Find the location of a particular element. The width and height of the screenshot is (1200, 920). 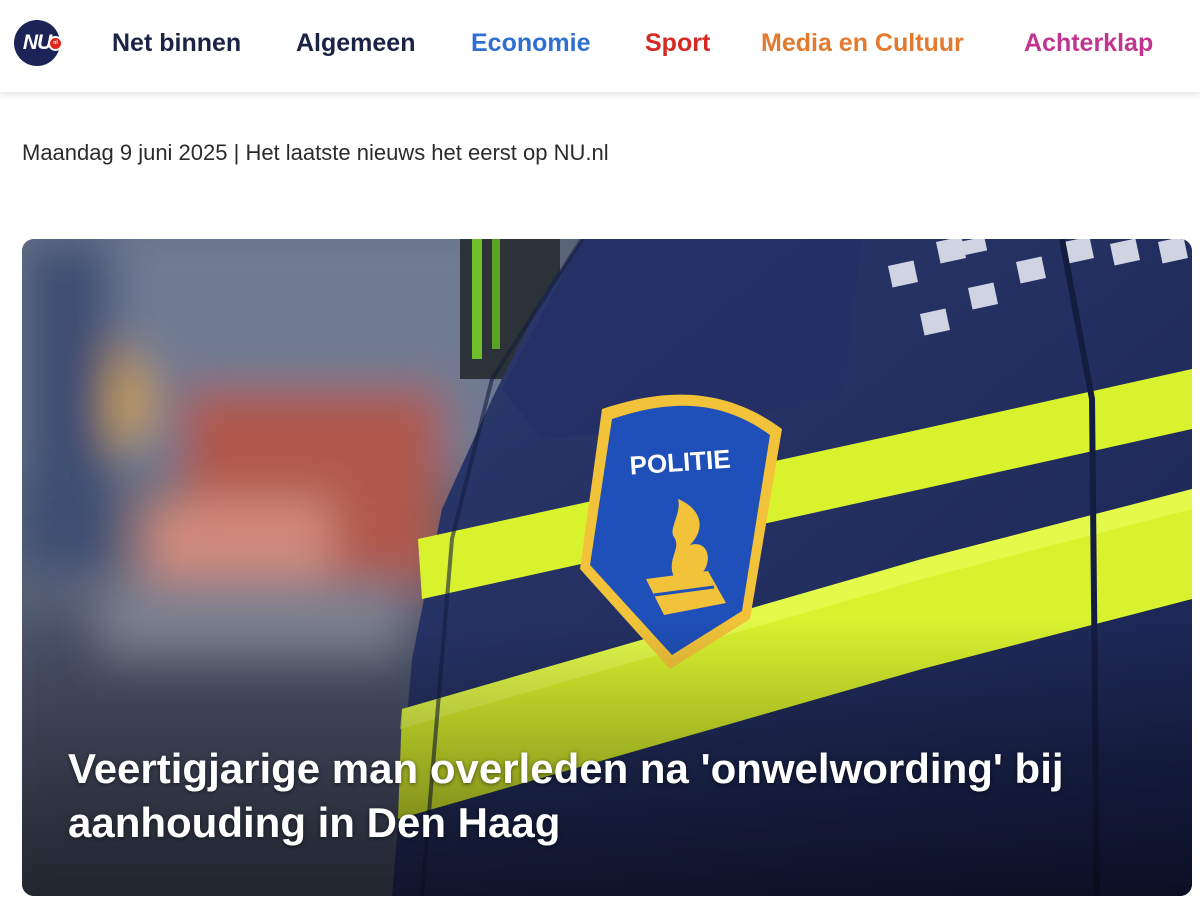

nav-net-binnen: Net binnen is located at coordinates (176, 43).